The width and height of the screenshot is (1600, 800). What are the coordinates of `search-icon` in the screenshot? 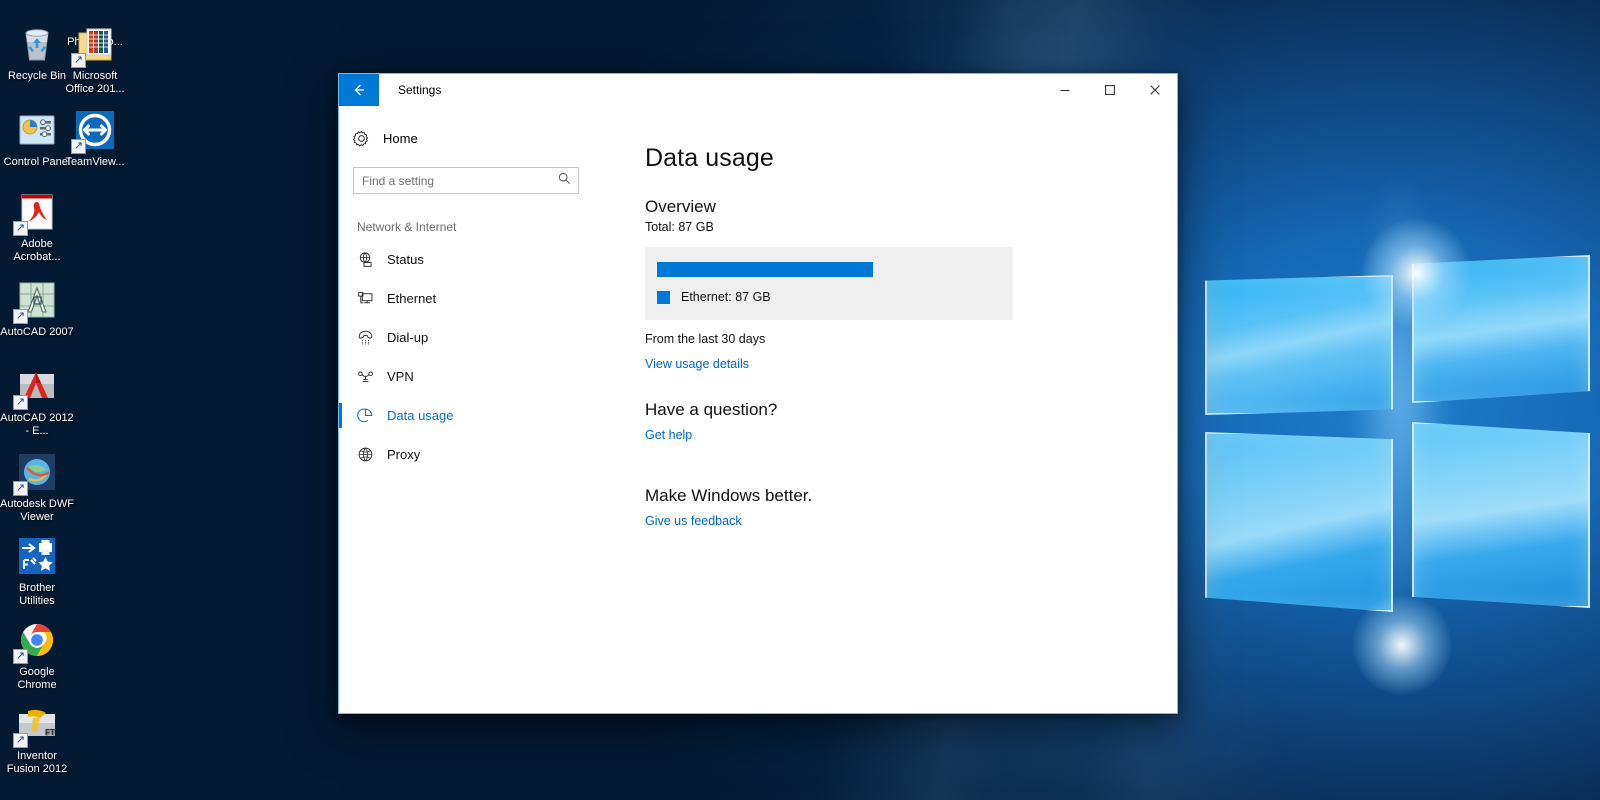 It's located at (564, 181).